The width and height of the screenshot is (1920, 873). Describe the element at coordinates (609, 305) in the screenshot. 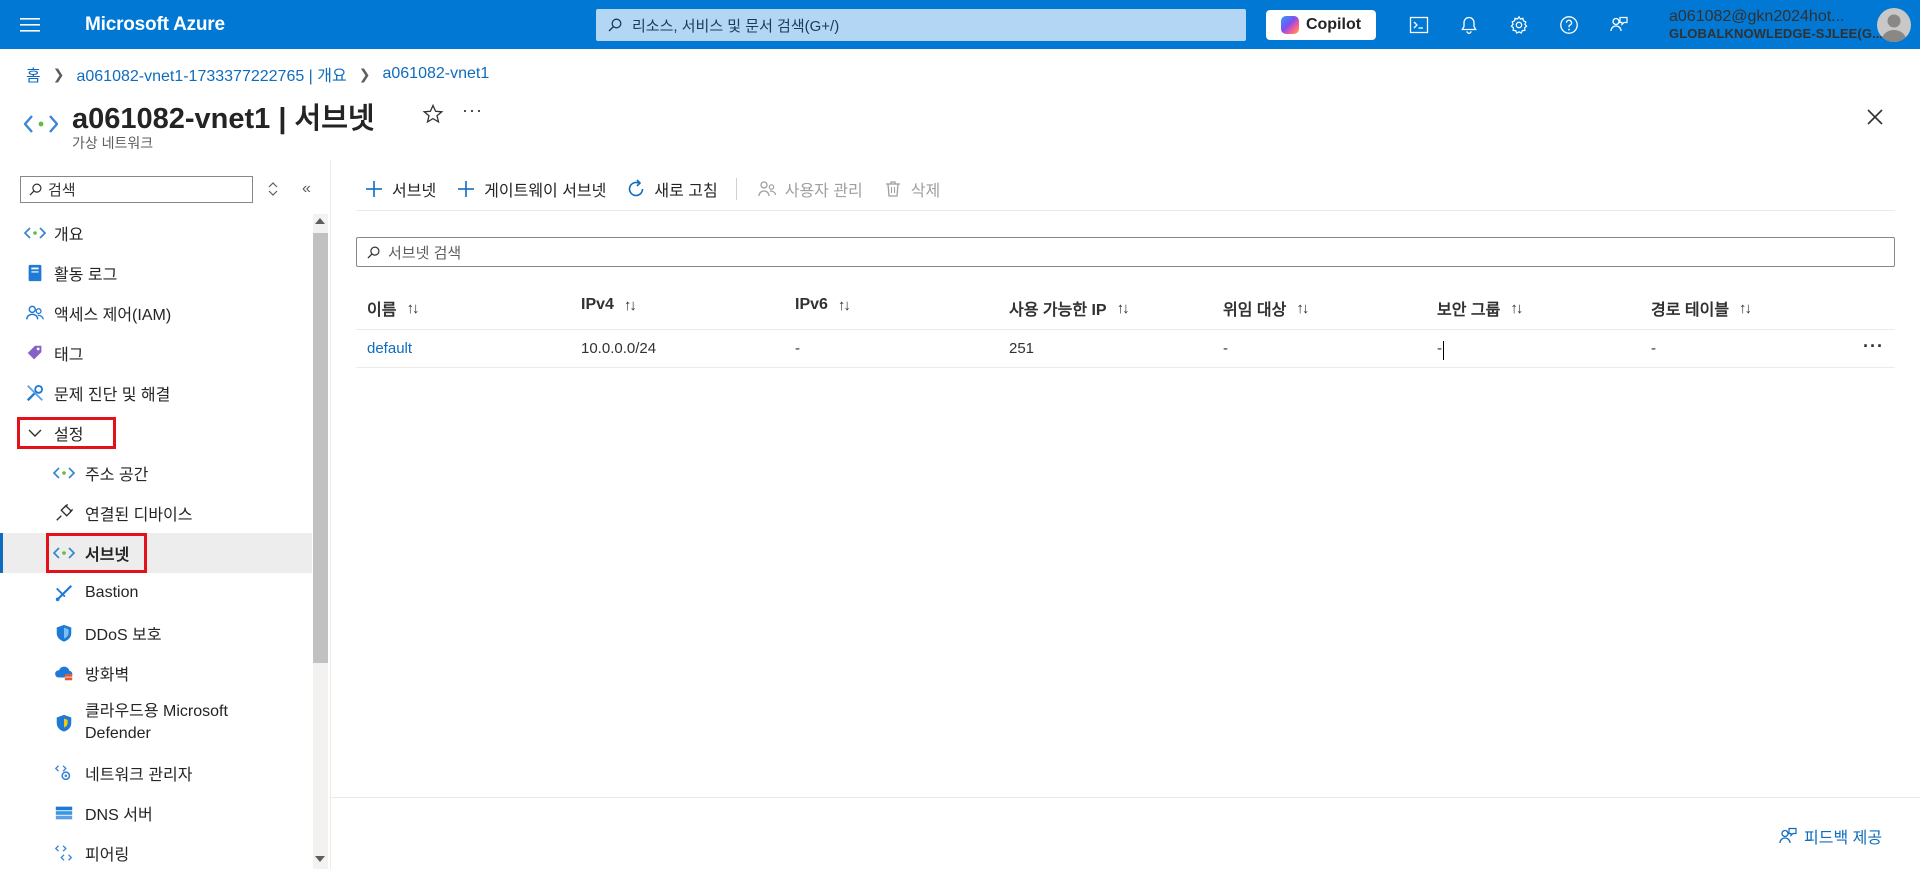

I see `column-header-ipv4: IPv4 ↑↓` at that location.